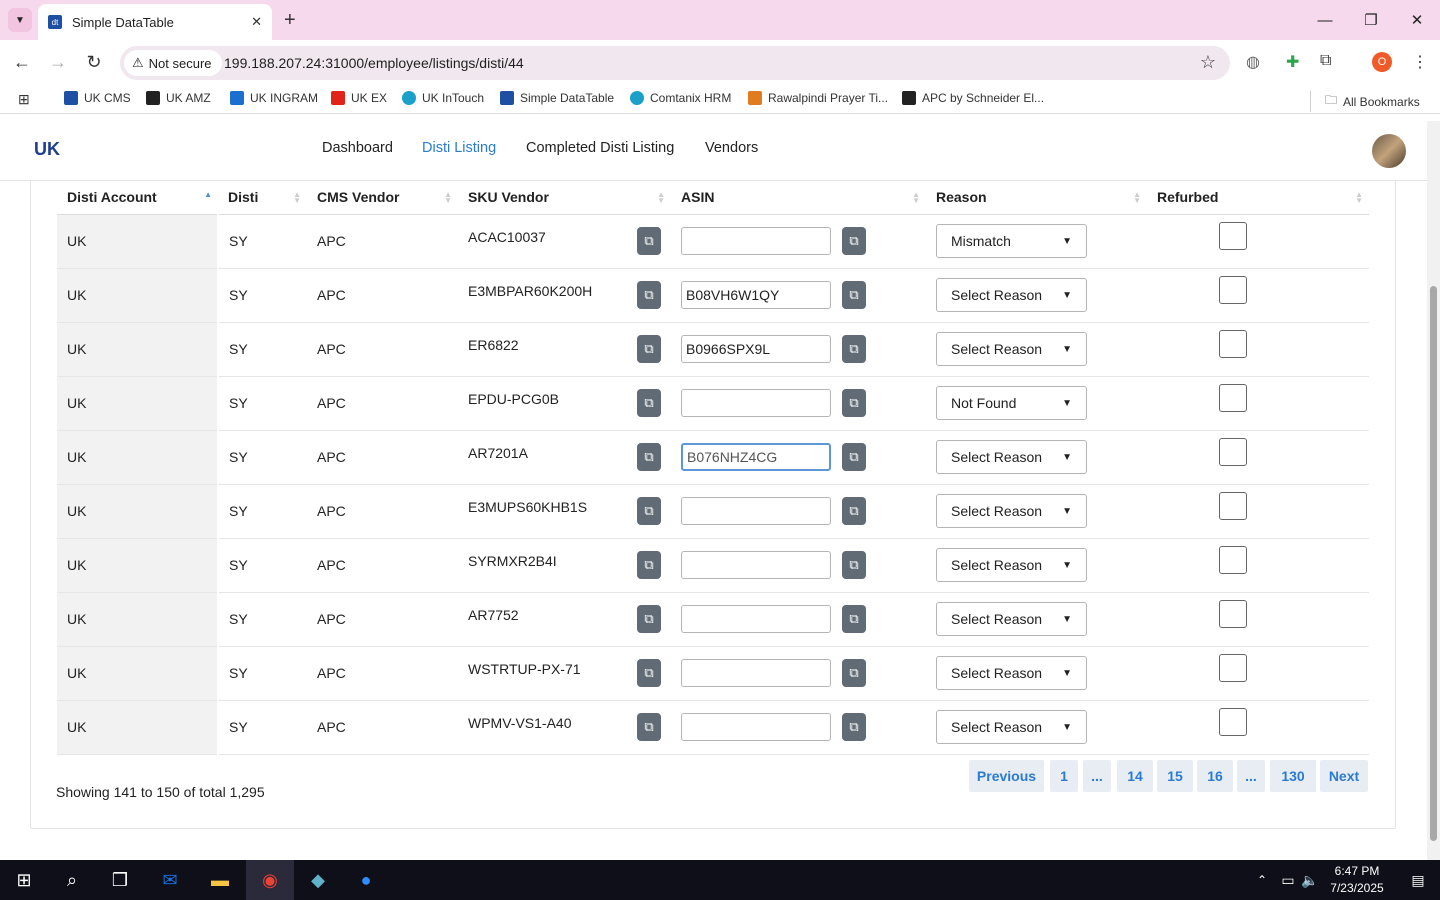  What do you see at coordinates (220, 880) in the screenshot?
I see `file-explorer-icon: ▬` at bounding box center [220, 880].